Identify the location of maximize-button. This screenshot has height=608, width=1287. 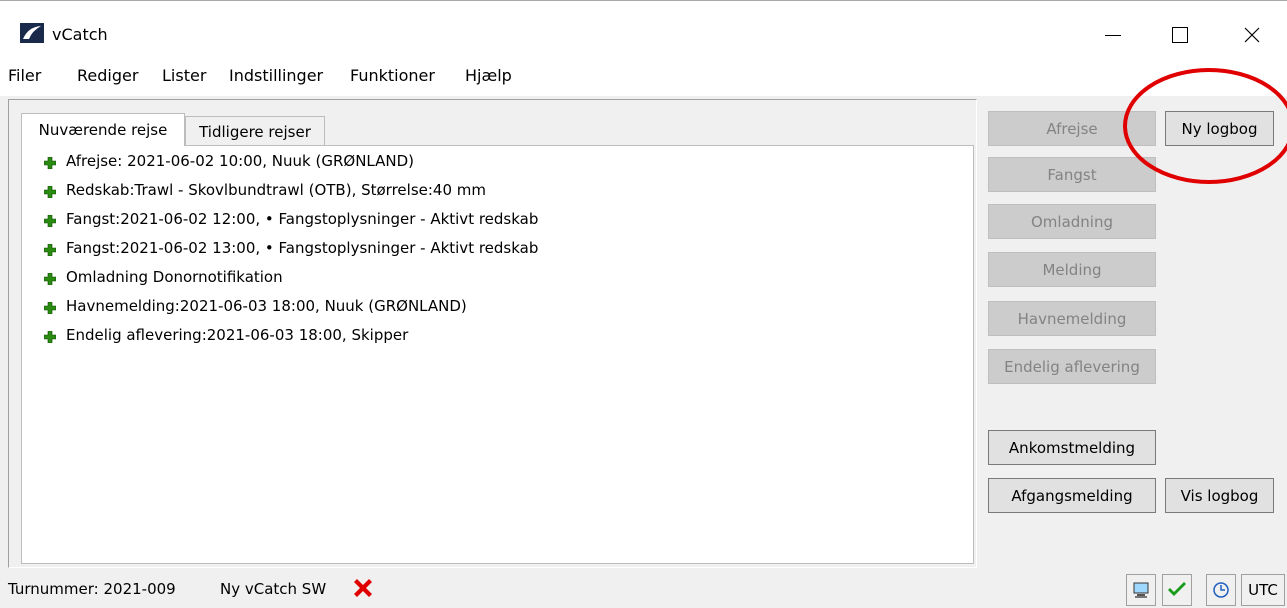
(1180, 35).